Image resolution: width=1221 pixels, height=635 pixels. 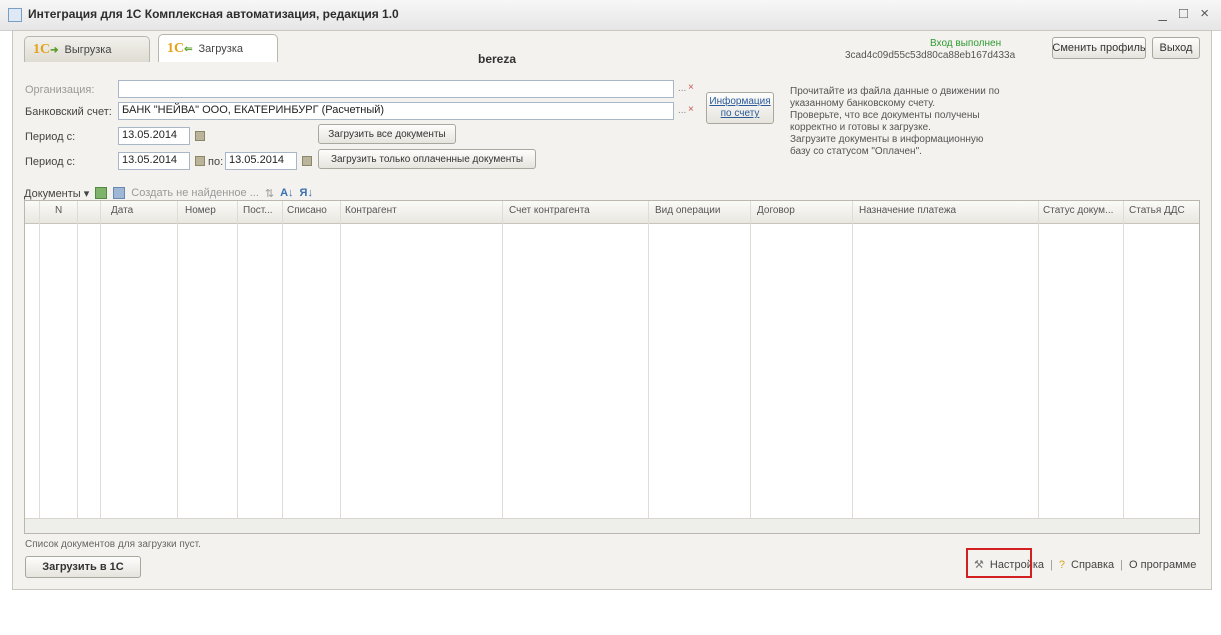 I want to click on help-link: Справка, so click(x=1092, y=565).